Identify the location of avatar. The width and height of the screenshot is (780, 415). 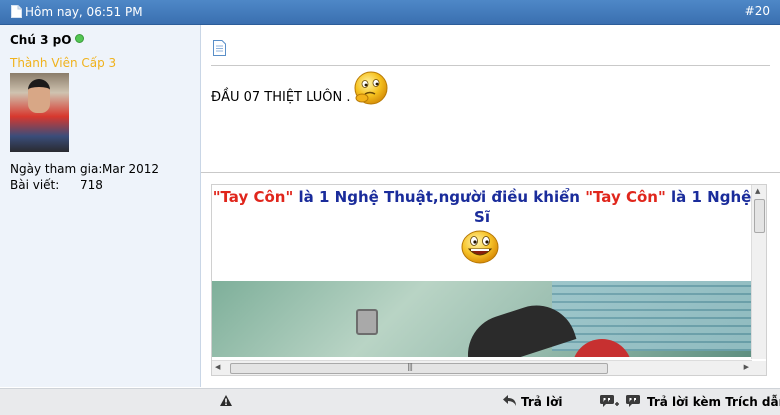
(39, 112).